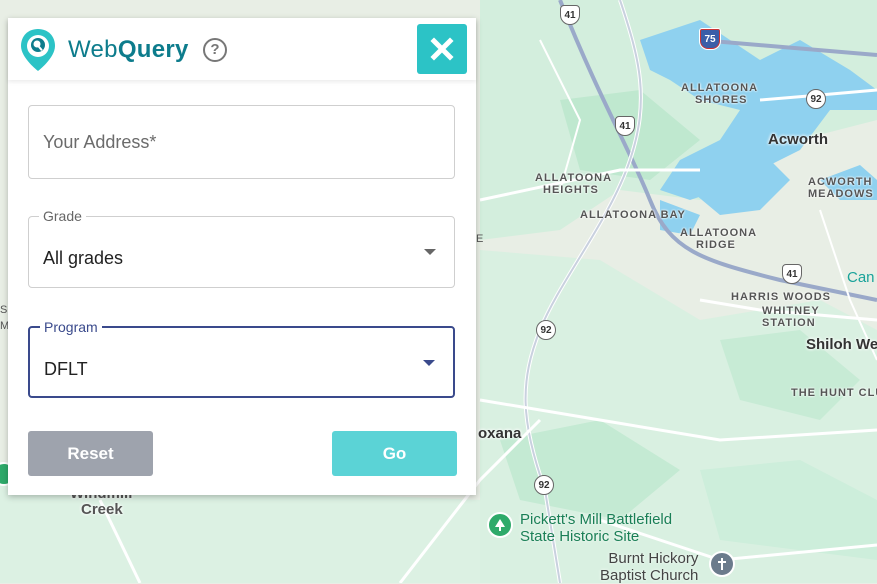  What do you see at coordinates (710, 39) in the screenshot?
I see `interstate-75-shield-icon: 75` at bounding box center [710, 39].